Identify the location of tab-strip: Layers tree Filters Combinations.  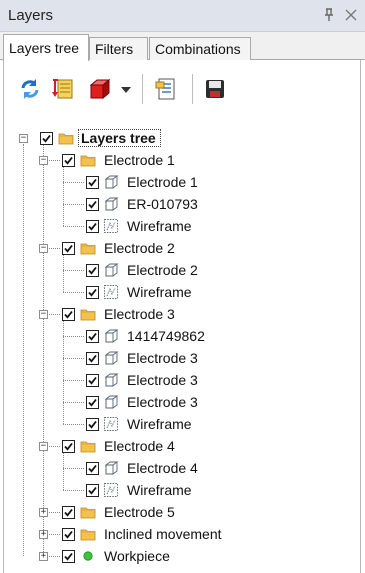
(182, 46).